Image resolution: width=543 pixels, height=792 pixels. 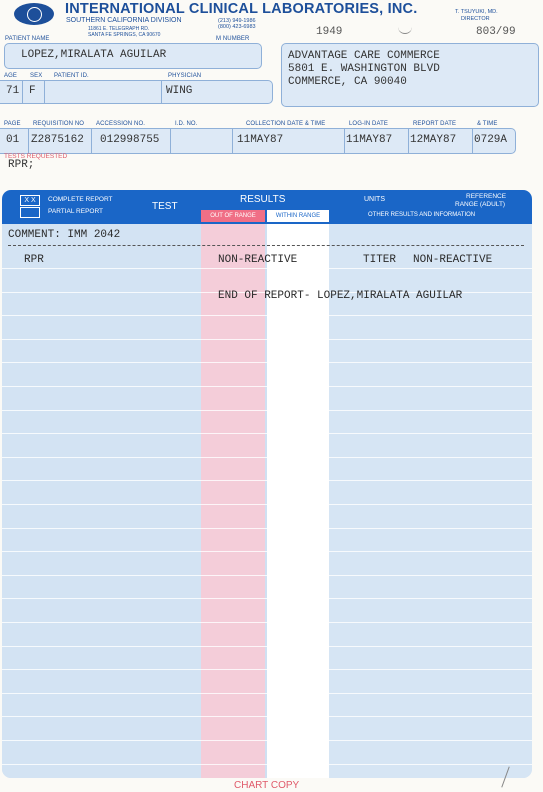 I want to click on page-value: 01, so click(x=13, y=140).